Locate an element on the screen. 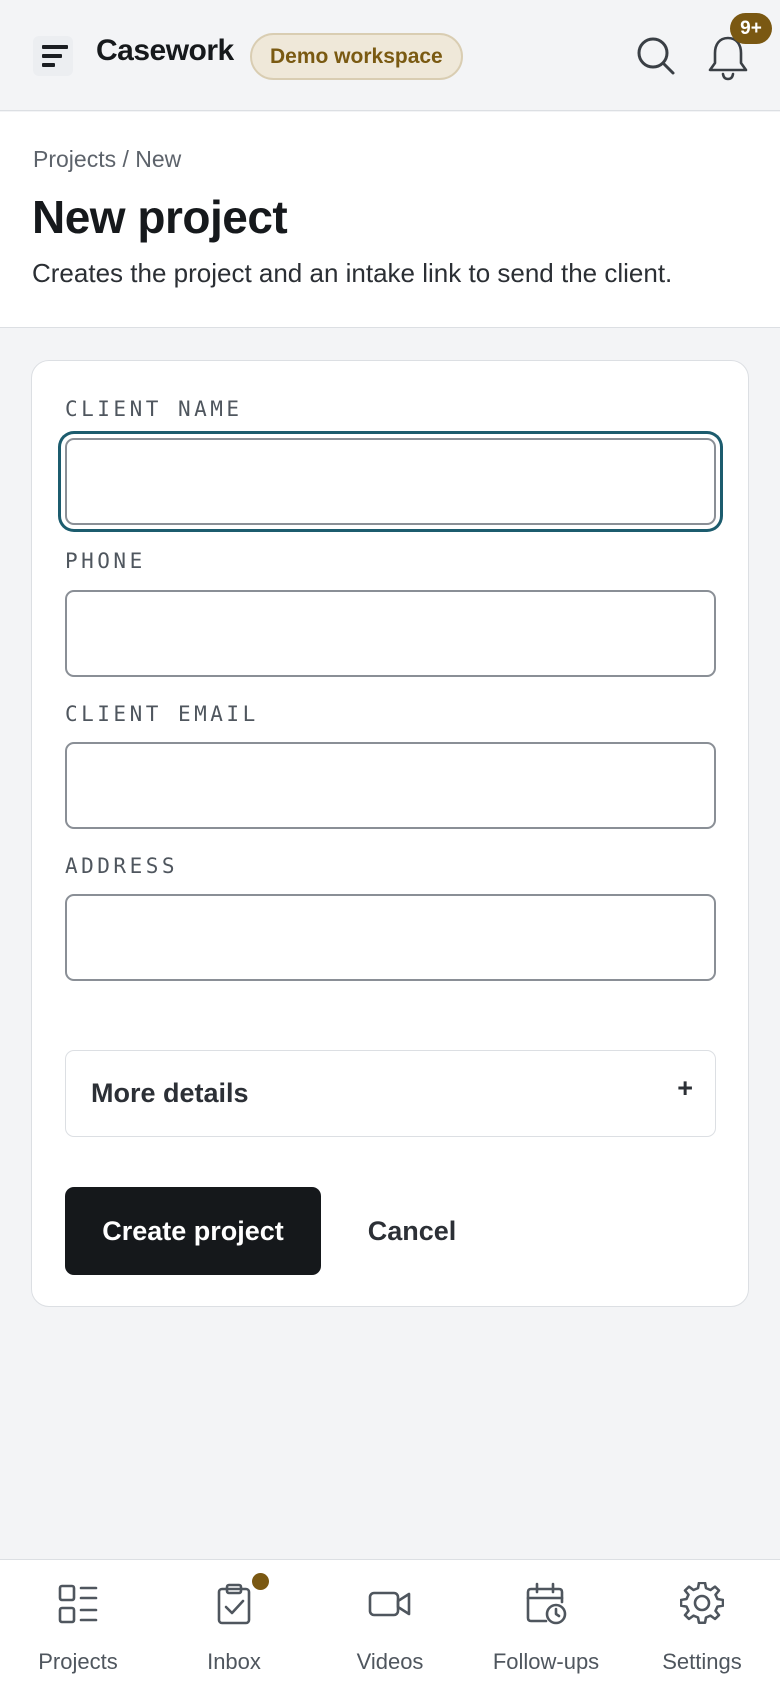 This screenshot has height=1688, width=780. notification-count-badge: 9+ is located at coordinates (751, 28).